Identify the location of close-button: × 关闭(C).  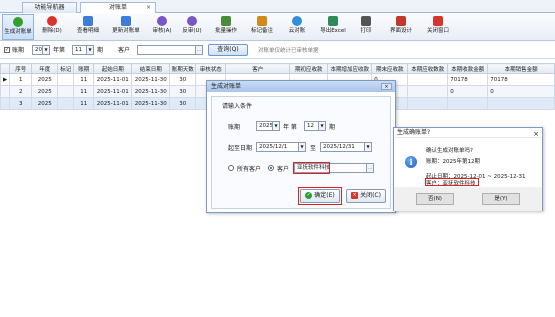
(366, 196).